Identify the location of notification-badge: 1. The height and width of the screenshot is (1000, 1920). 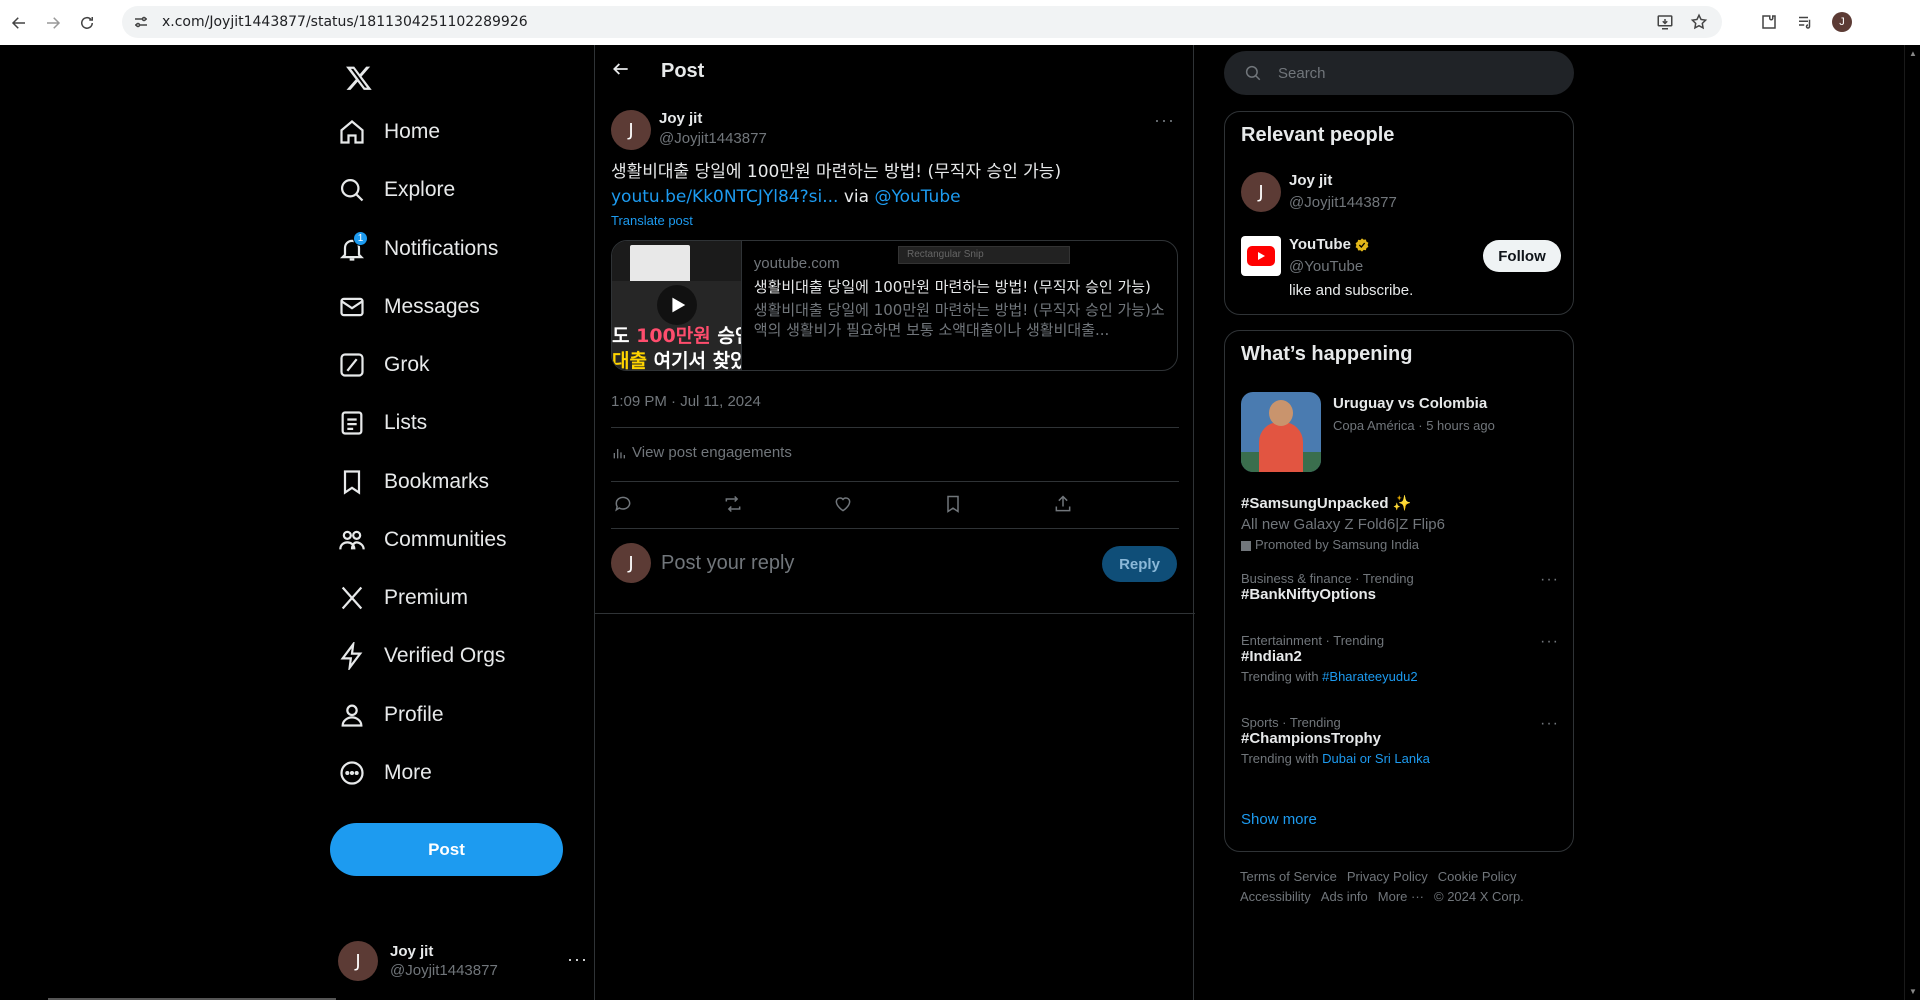
(360, 238).